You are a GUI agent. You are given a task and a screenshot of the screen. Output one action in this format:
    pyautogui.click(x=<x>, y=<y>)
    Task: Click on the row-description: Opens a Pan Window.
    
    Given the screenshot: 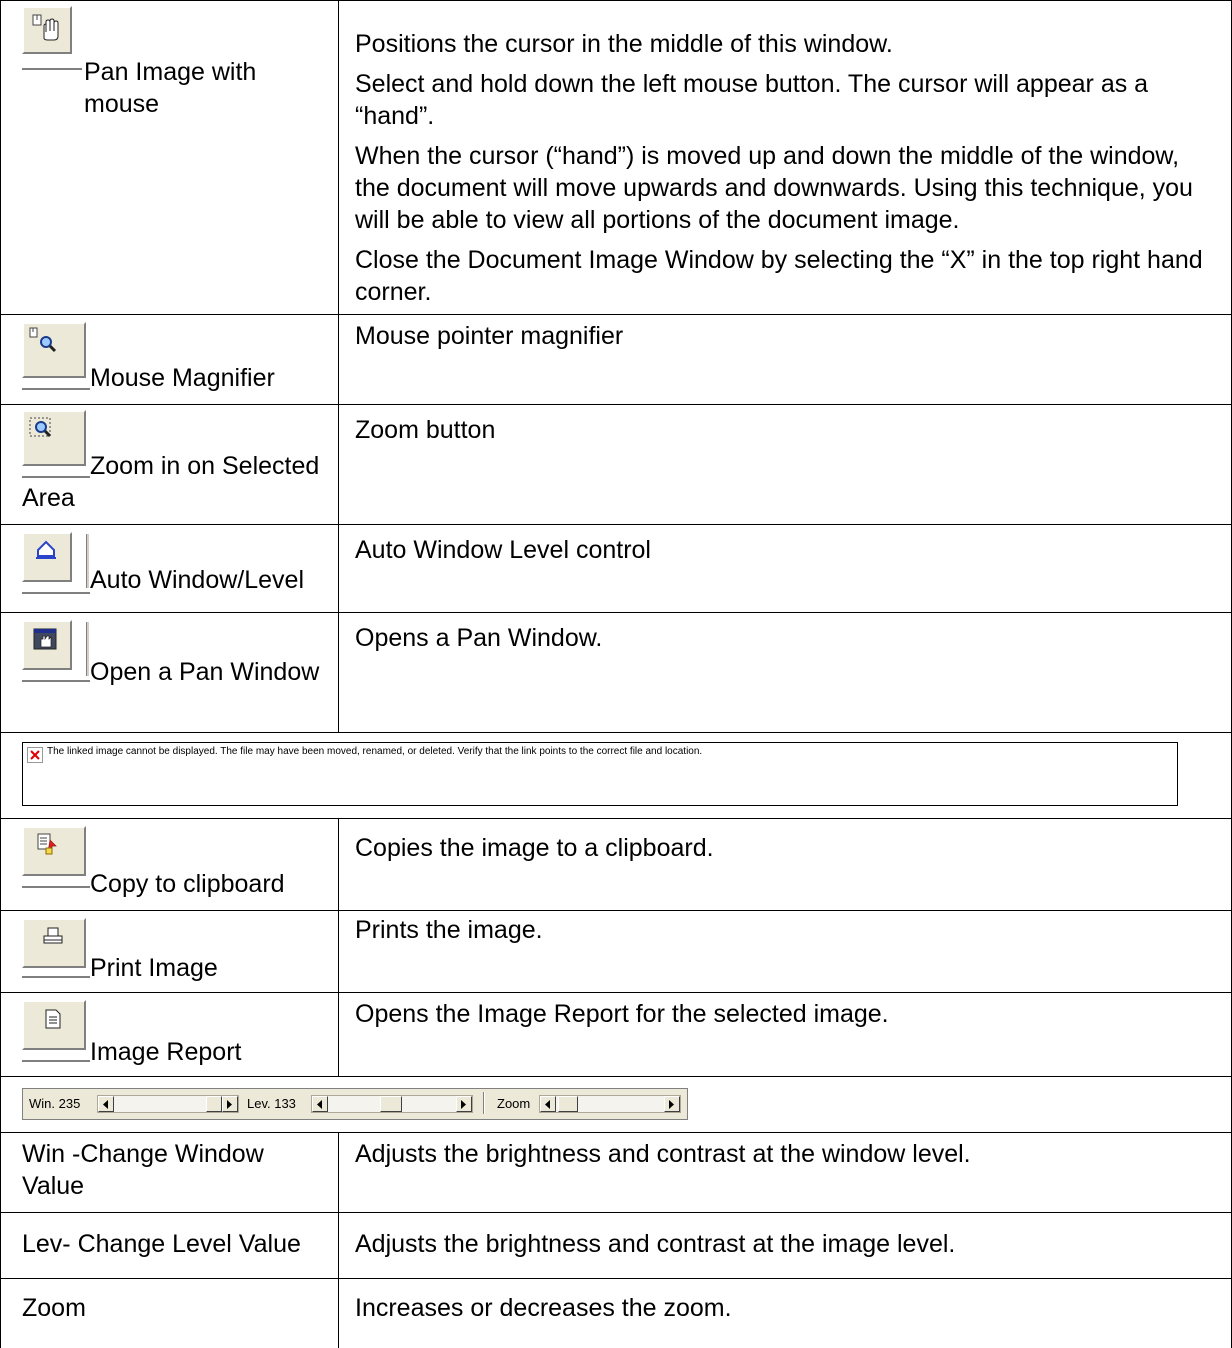 What is the action you would take?
    pyautogui.click(x=785, y=642)
    